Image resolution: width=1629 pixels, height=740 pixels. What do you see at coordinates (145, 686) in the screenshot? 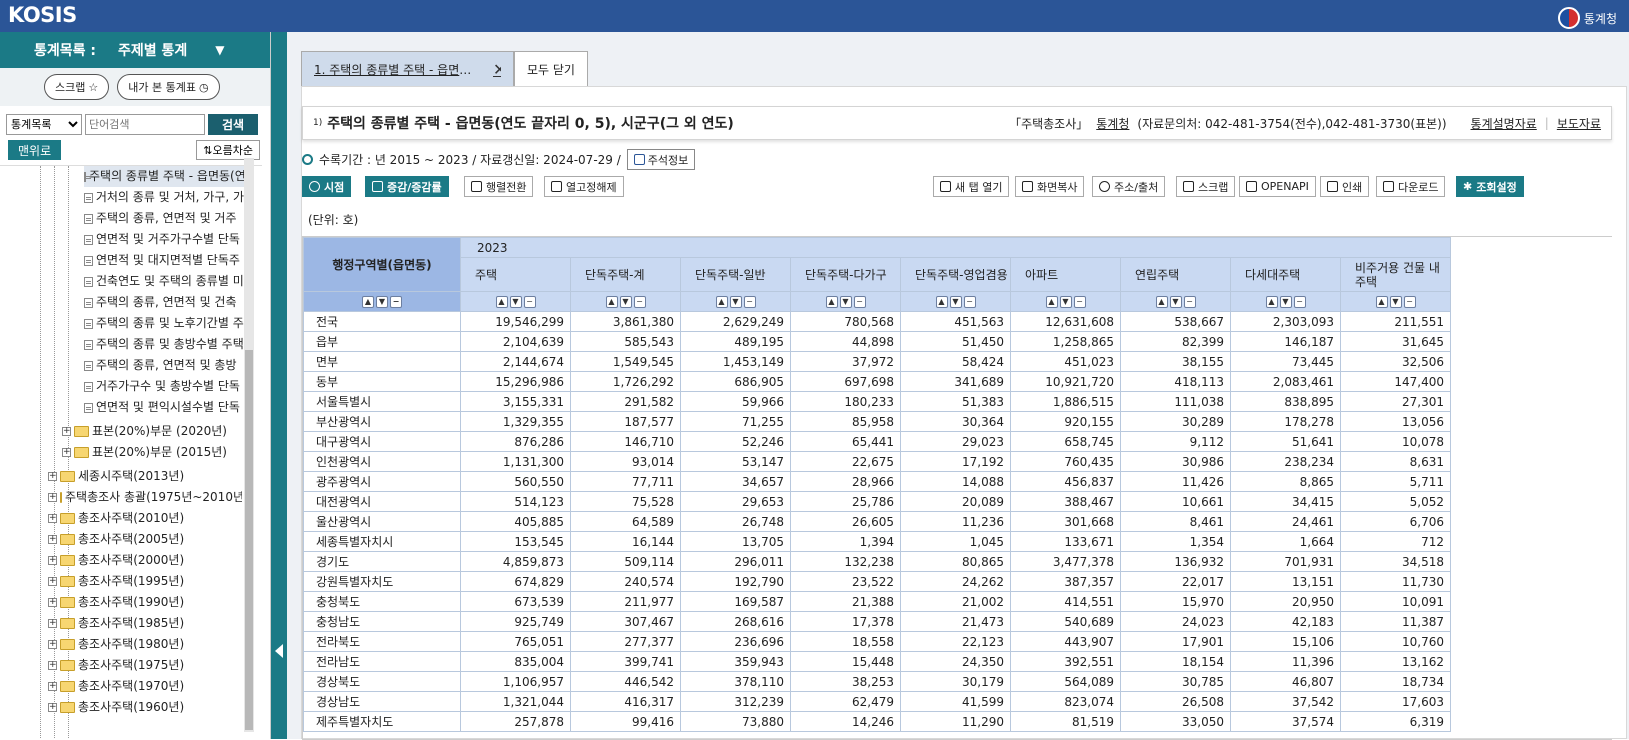
I see `tree-folder-item: + 총조사주택(1970년)` at bounding box center [145, 686].